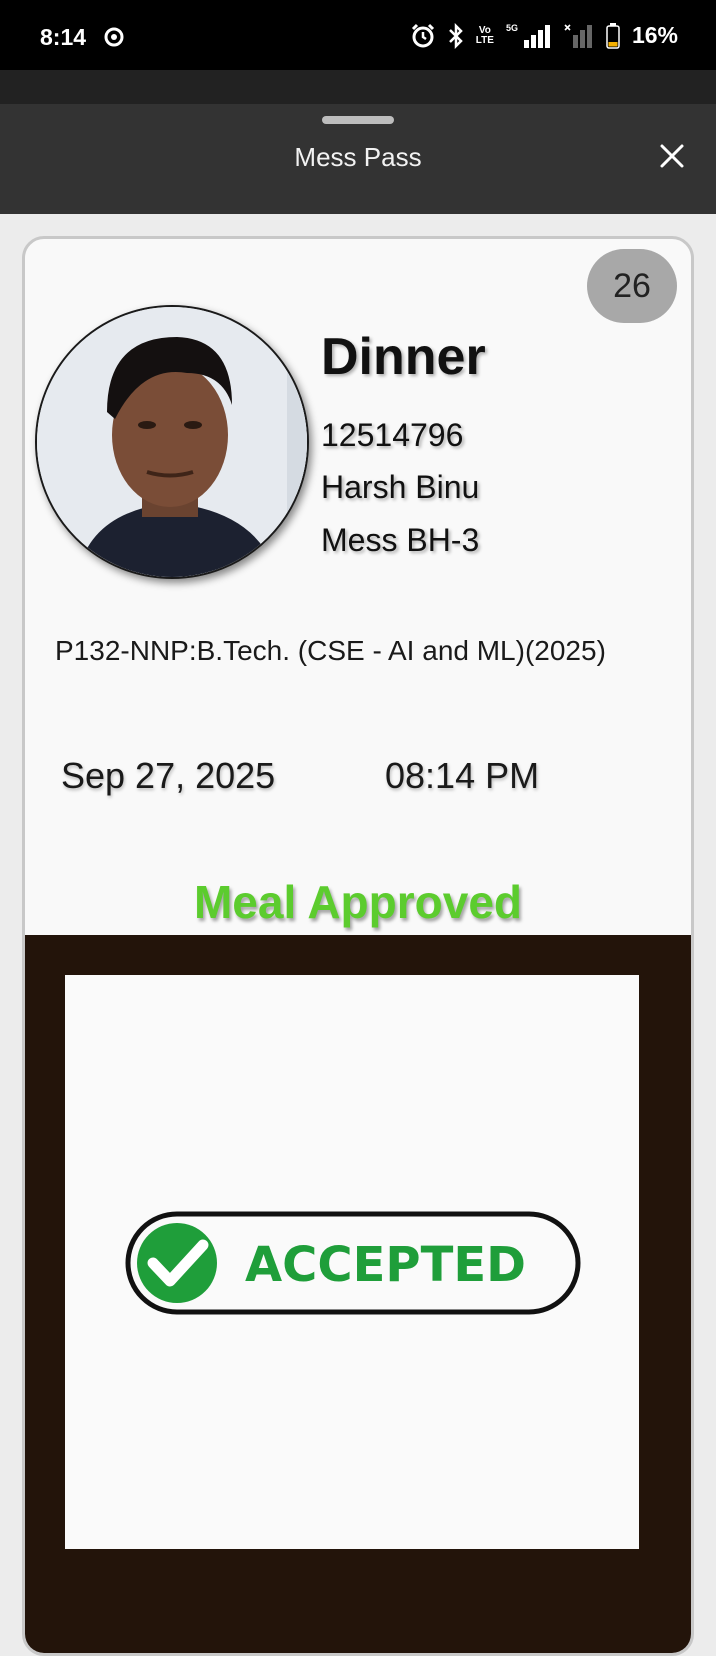 The height and width of the screenshot is (1656, 716). Describe the element at coordinates (330, 650) in the screenshot. I see `program-text: P132-NNP:B.Tech. (CSE - AI and ML)(2025)` at that location.